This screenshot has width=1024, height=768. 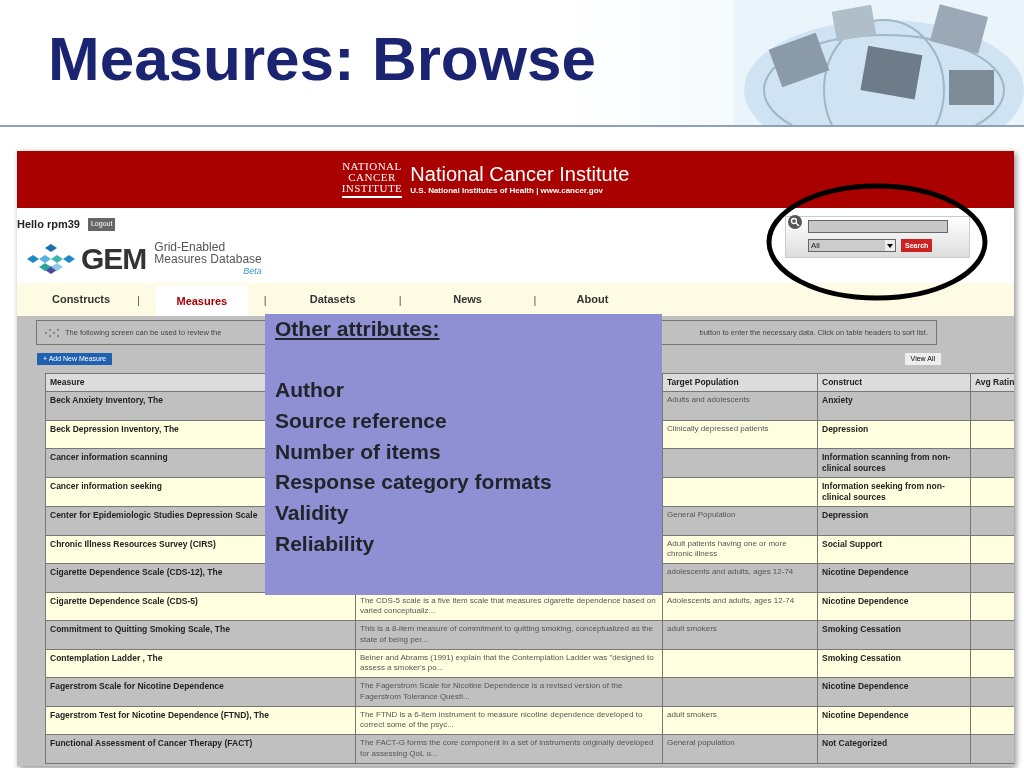 What do you see at coordinates (795, 222) in the screenshot?
I see `search-icon` at bounding box center [795, 222].